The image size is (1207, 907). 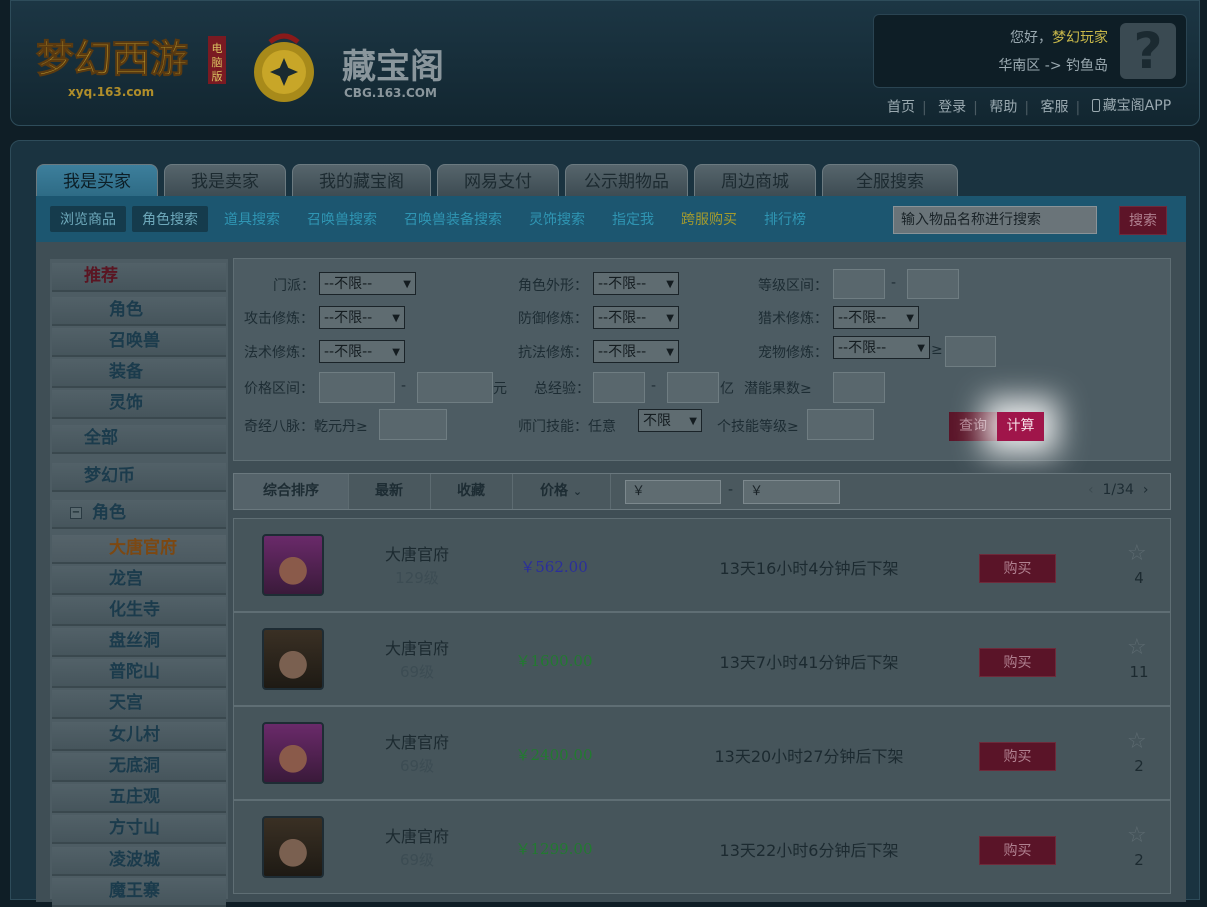 What do you see at coordinates (626, 181) in the screenshot?
I see `tab-public-items: 公示期物品` at bounding box center [626, 181].